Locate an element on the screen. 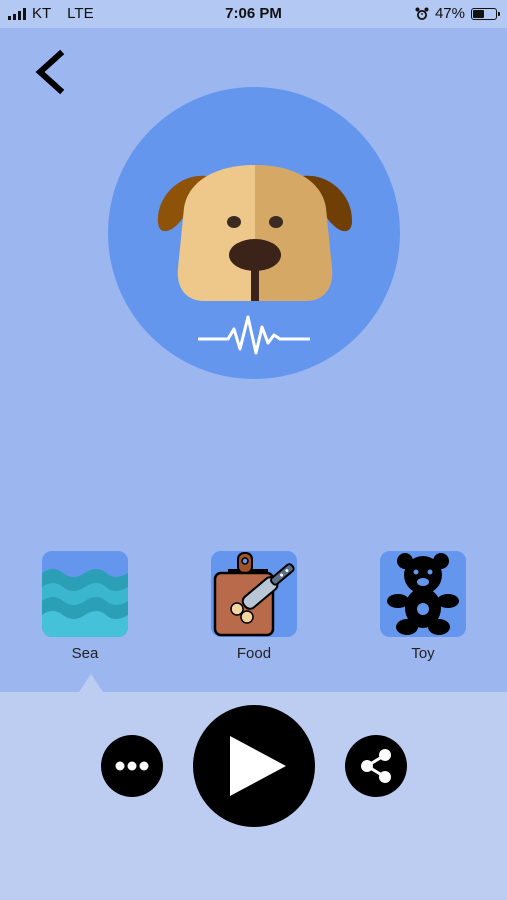  dog-face-icon is located at coordinates (255, 233).